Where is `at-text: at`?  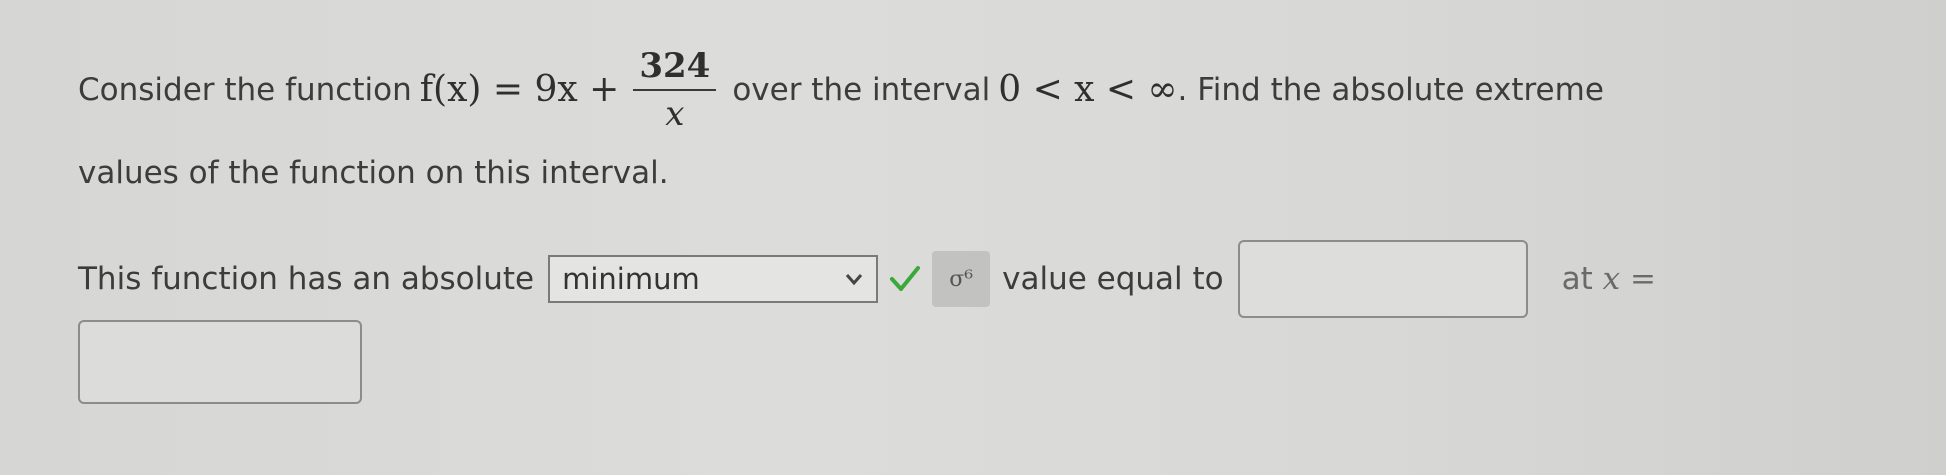 at-text: at is located at coordinates (1577, 279).